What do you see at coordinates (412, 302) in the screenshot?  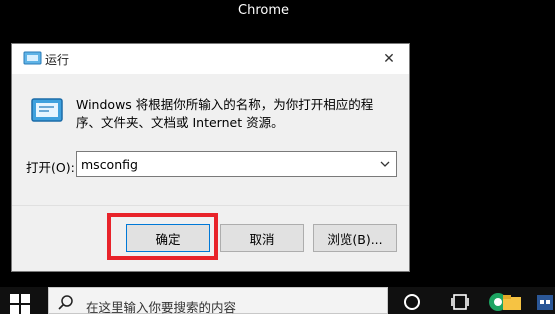 I see `task-view-circle-icon` at bounding box center [412, 302].